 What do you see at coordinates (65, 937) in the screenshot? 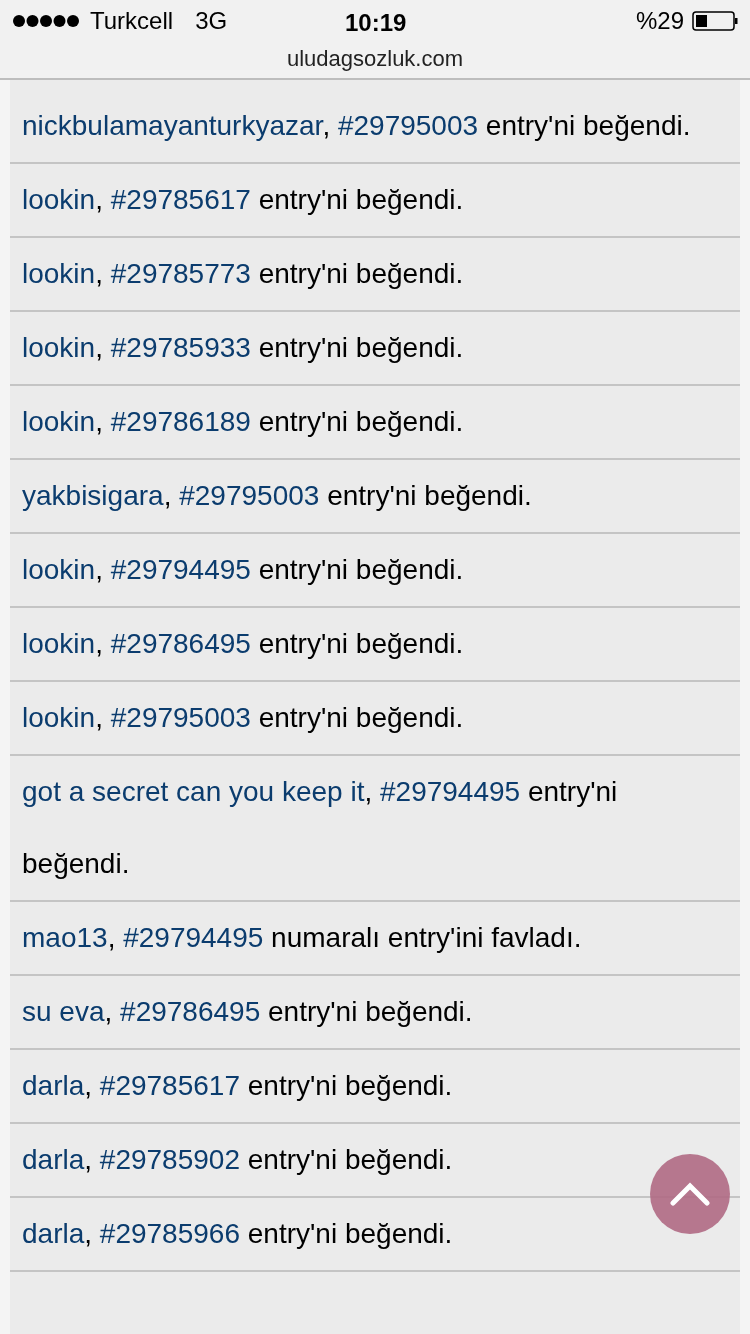
I see `username-link: mao13` at bounding box center [65, 937].